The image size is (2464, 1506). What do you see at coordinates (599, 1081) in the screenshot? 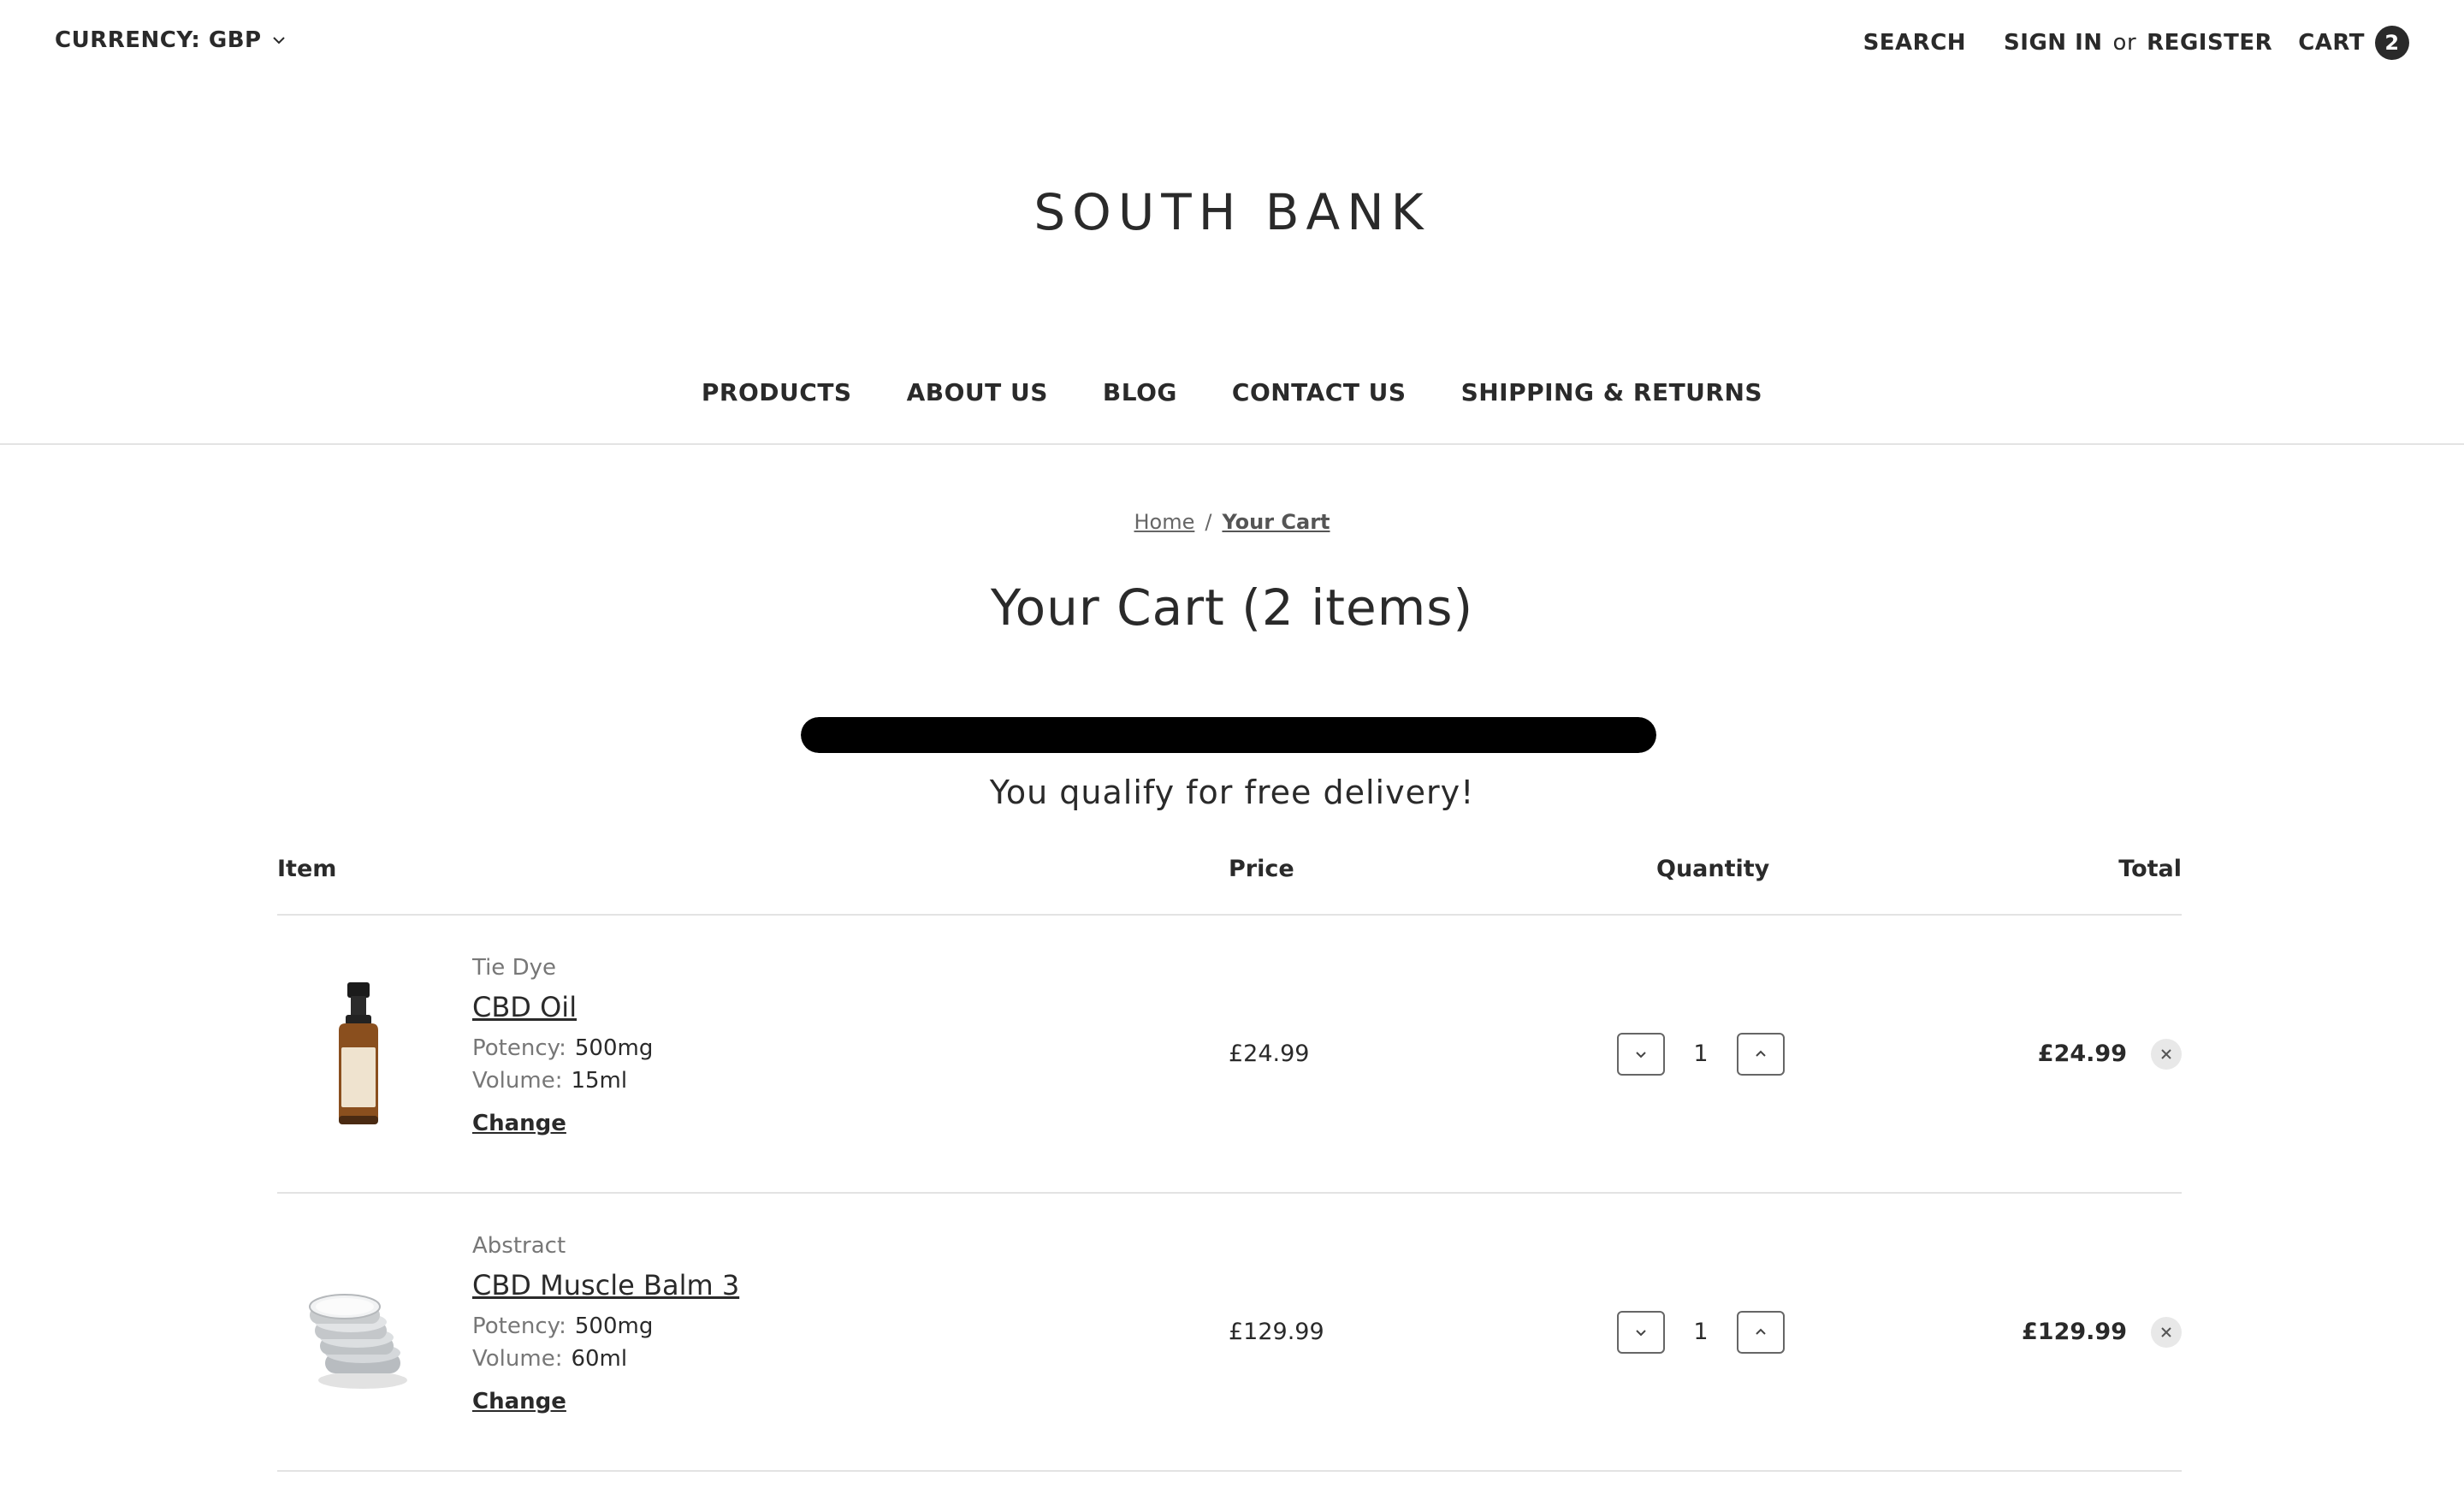
I see `option-value: 15ml` at bounding box center [599, 1081].